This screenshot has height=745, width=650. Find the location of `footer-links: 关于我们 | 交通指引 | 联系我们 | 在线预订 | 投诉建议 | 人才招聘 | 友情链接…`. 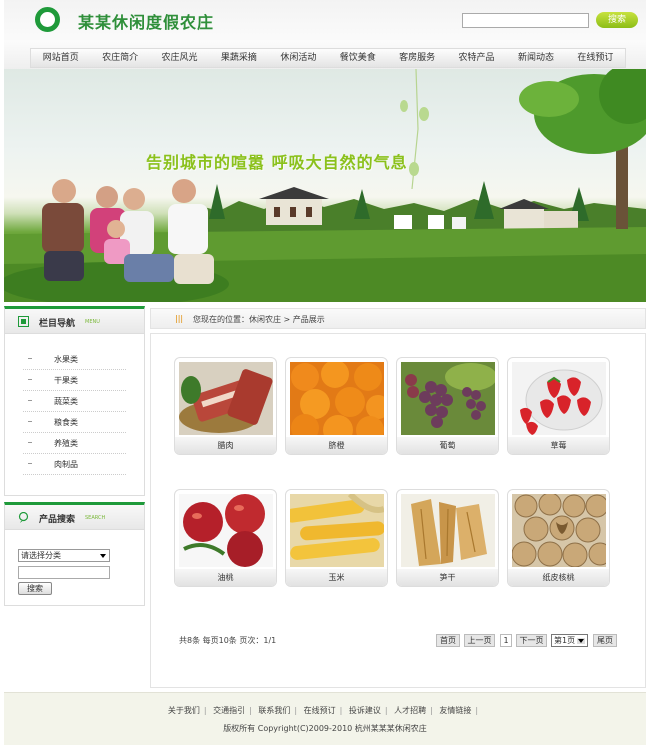

footer-links: 关于我们 | 交通指引 | 联系我们 | 在线预订 | 投诉建议 | 人才招聘 | 友情链接… is located at coordinates (325, 710).